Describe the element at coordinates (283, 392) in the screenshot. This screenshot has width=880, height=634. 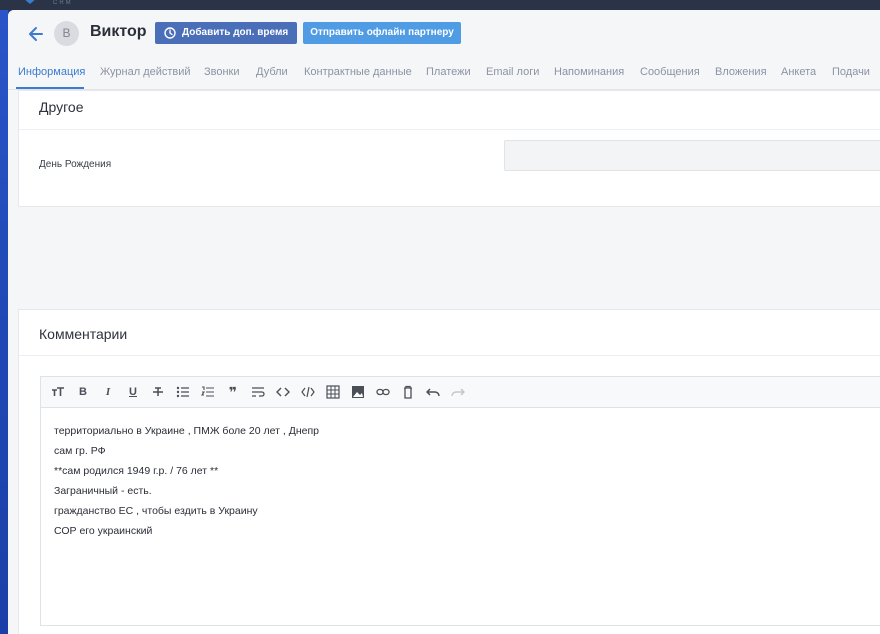
I see `code-icon` at that location.